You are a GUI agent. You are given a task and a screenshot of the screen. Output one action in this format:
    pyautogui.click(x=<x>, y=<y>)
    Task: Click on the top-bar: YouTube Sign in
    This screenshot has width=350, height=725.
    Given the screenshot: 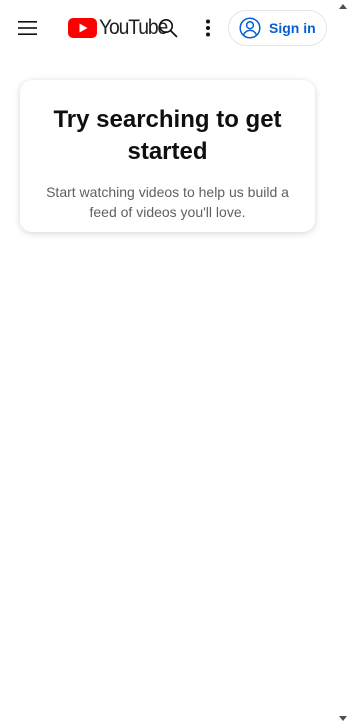 What is the action you would take?
    pyautogui.click(x=167, y=28)
    